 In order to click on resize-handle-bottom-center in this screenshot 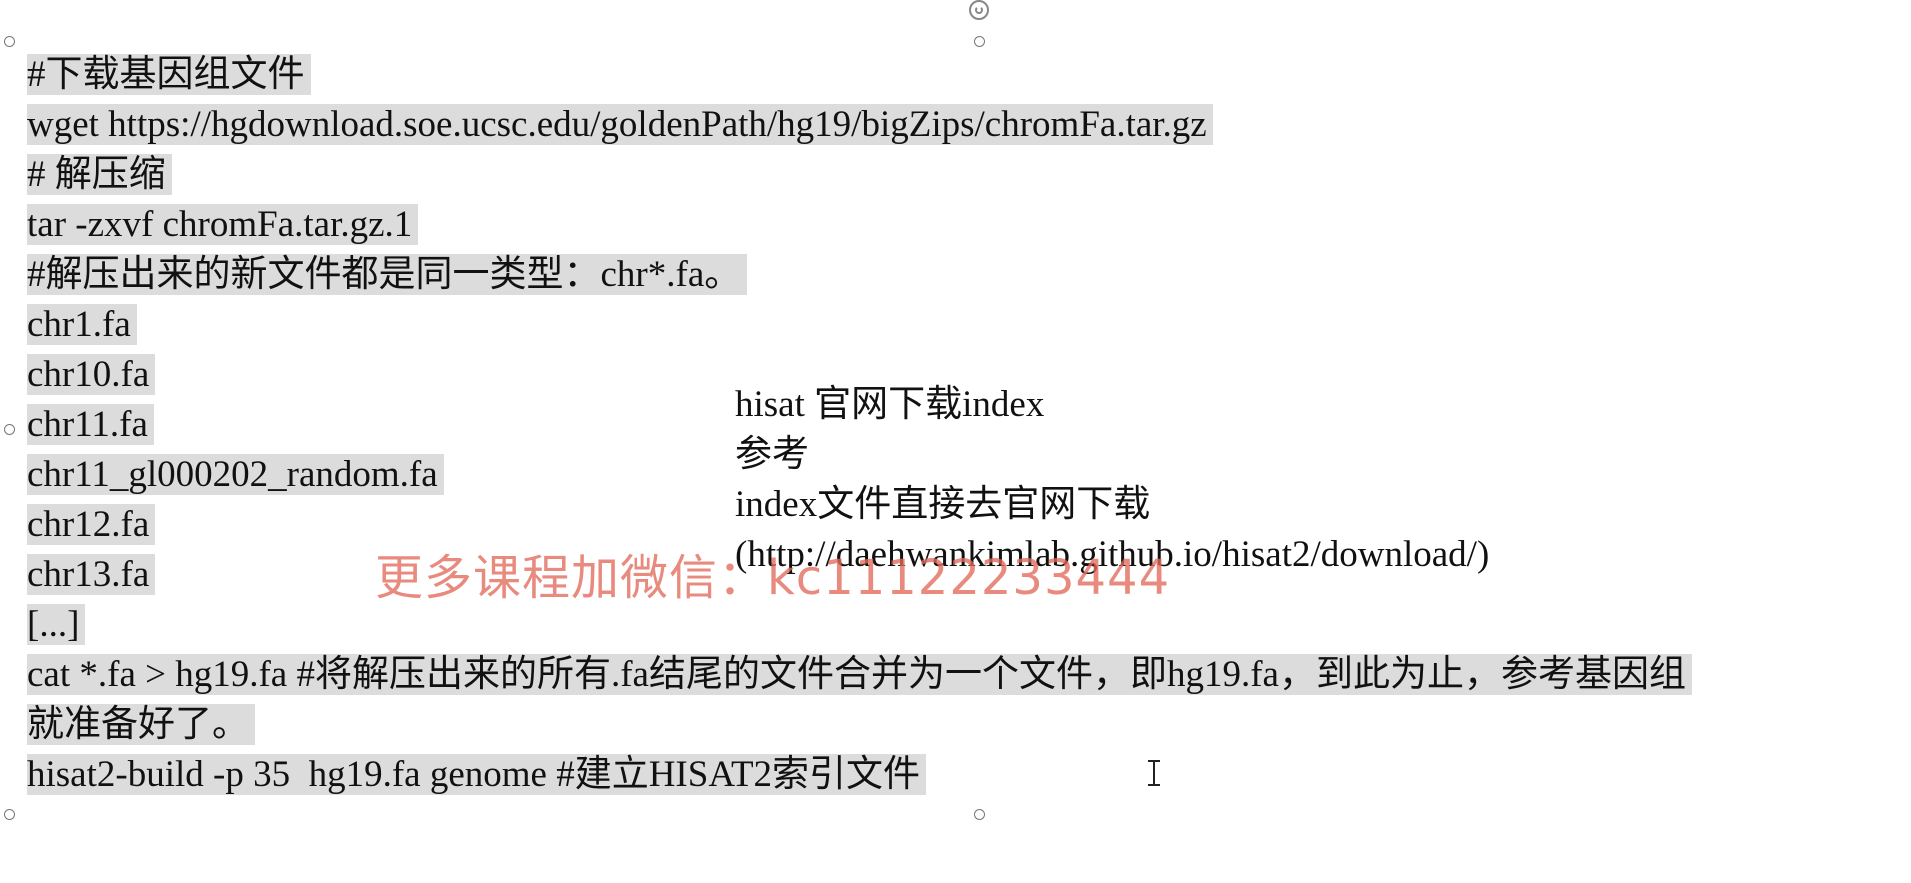, I will do `click(979, 814)`.